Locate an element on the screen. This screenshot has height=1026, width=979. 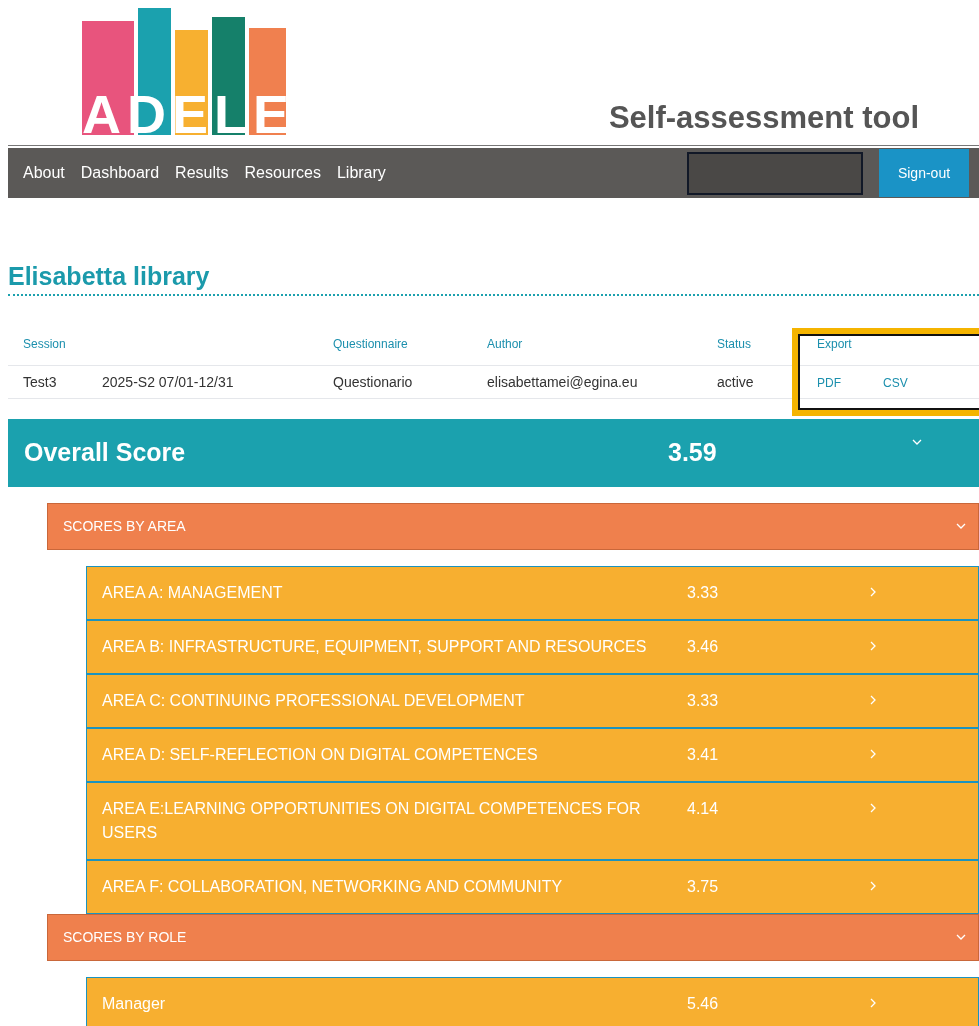
row-score: 4.14 is located at coordinates (703, 809).